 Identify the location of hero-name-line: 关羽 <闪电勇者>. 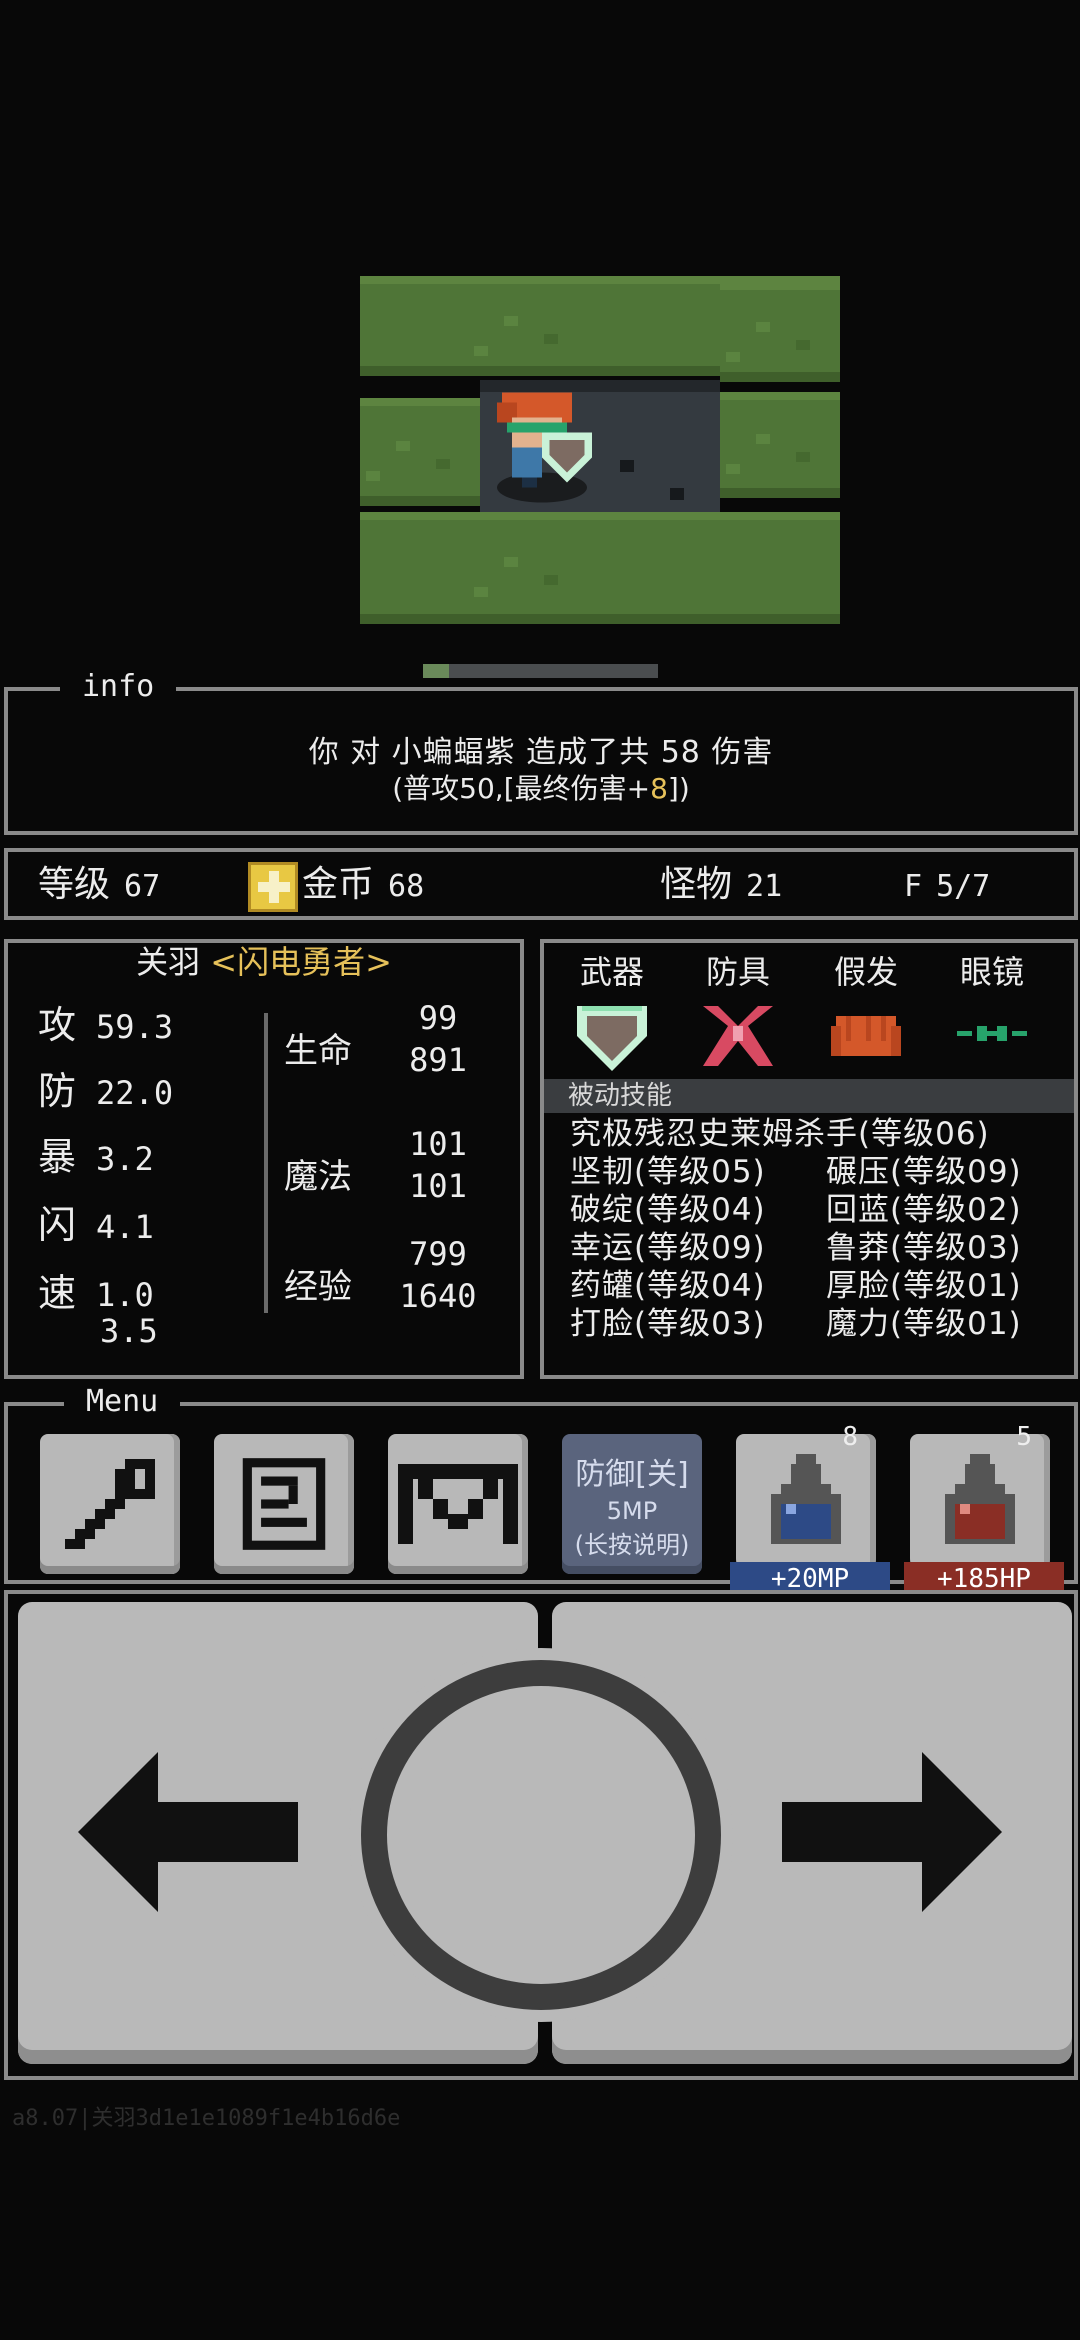
(264, 960).